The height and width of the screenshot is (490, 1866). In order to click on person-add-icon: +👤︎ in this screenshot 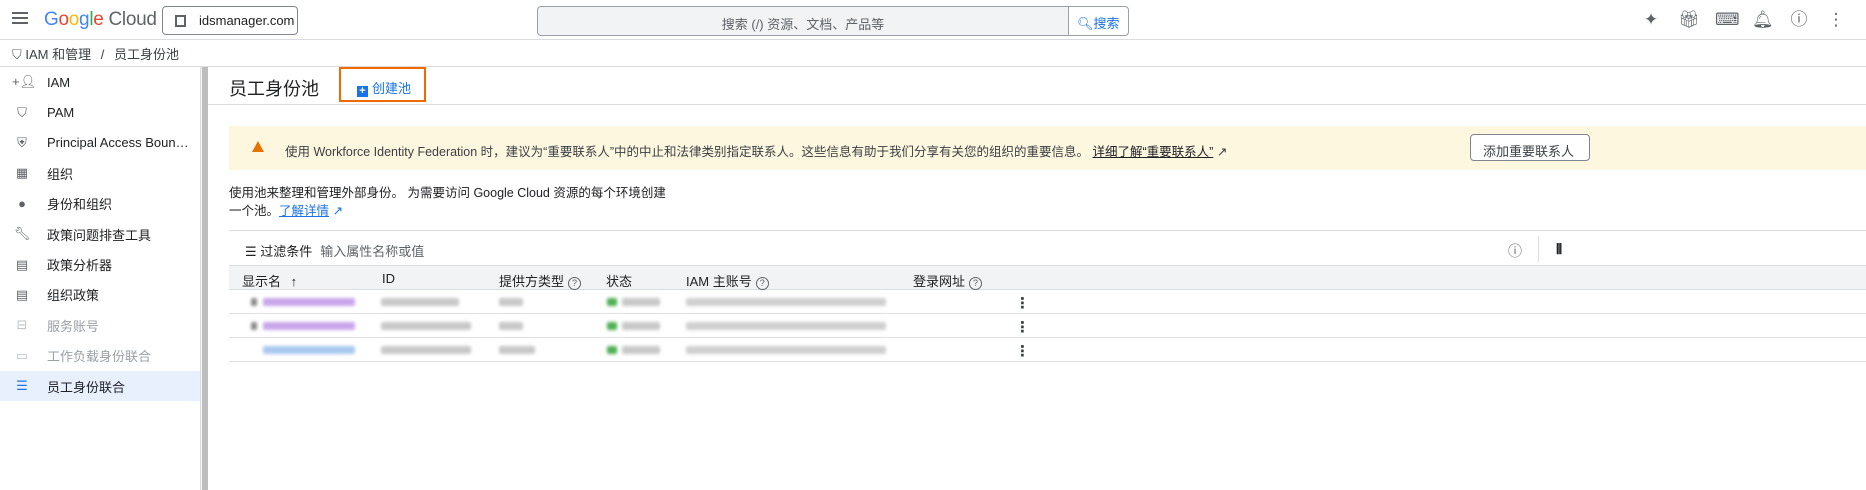, I will do `click(24, 82)`.